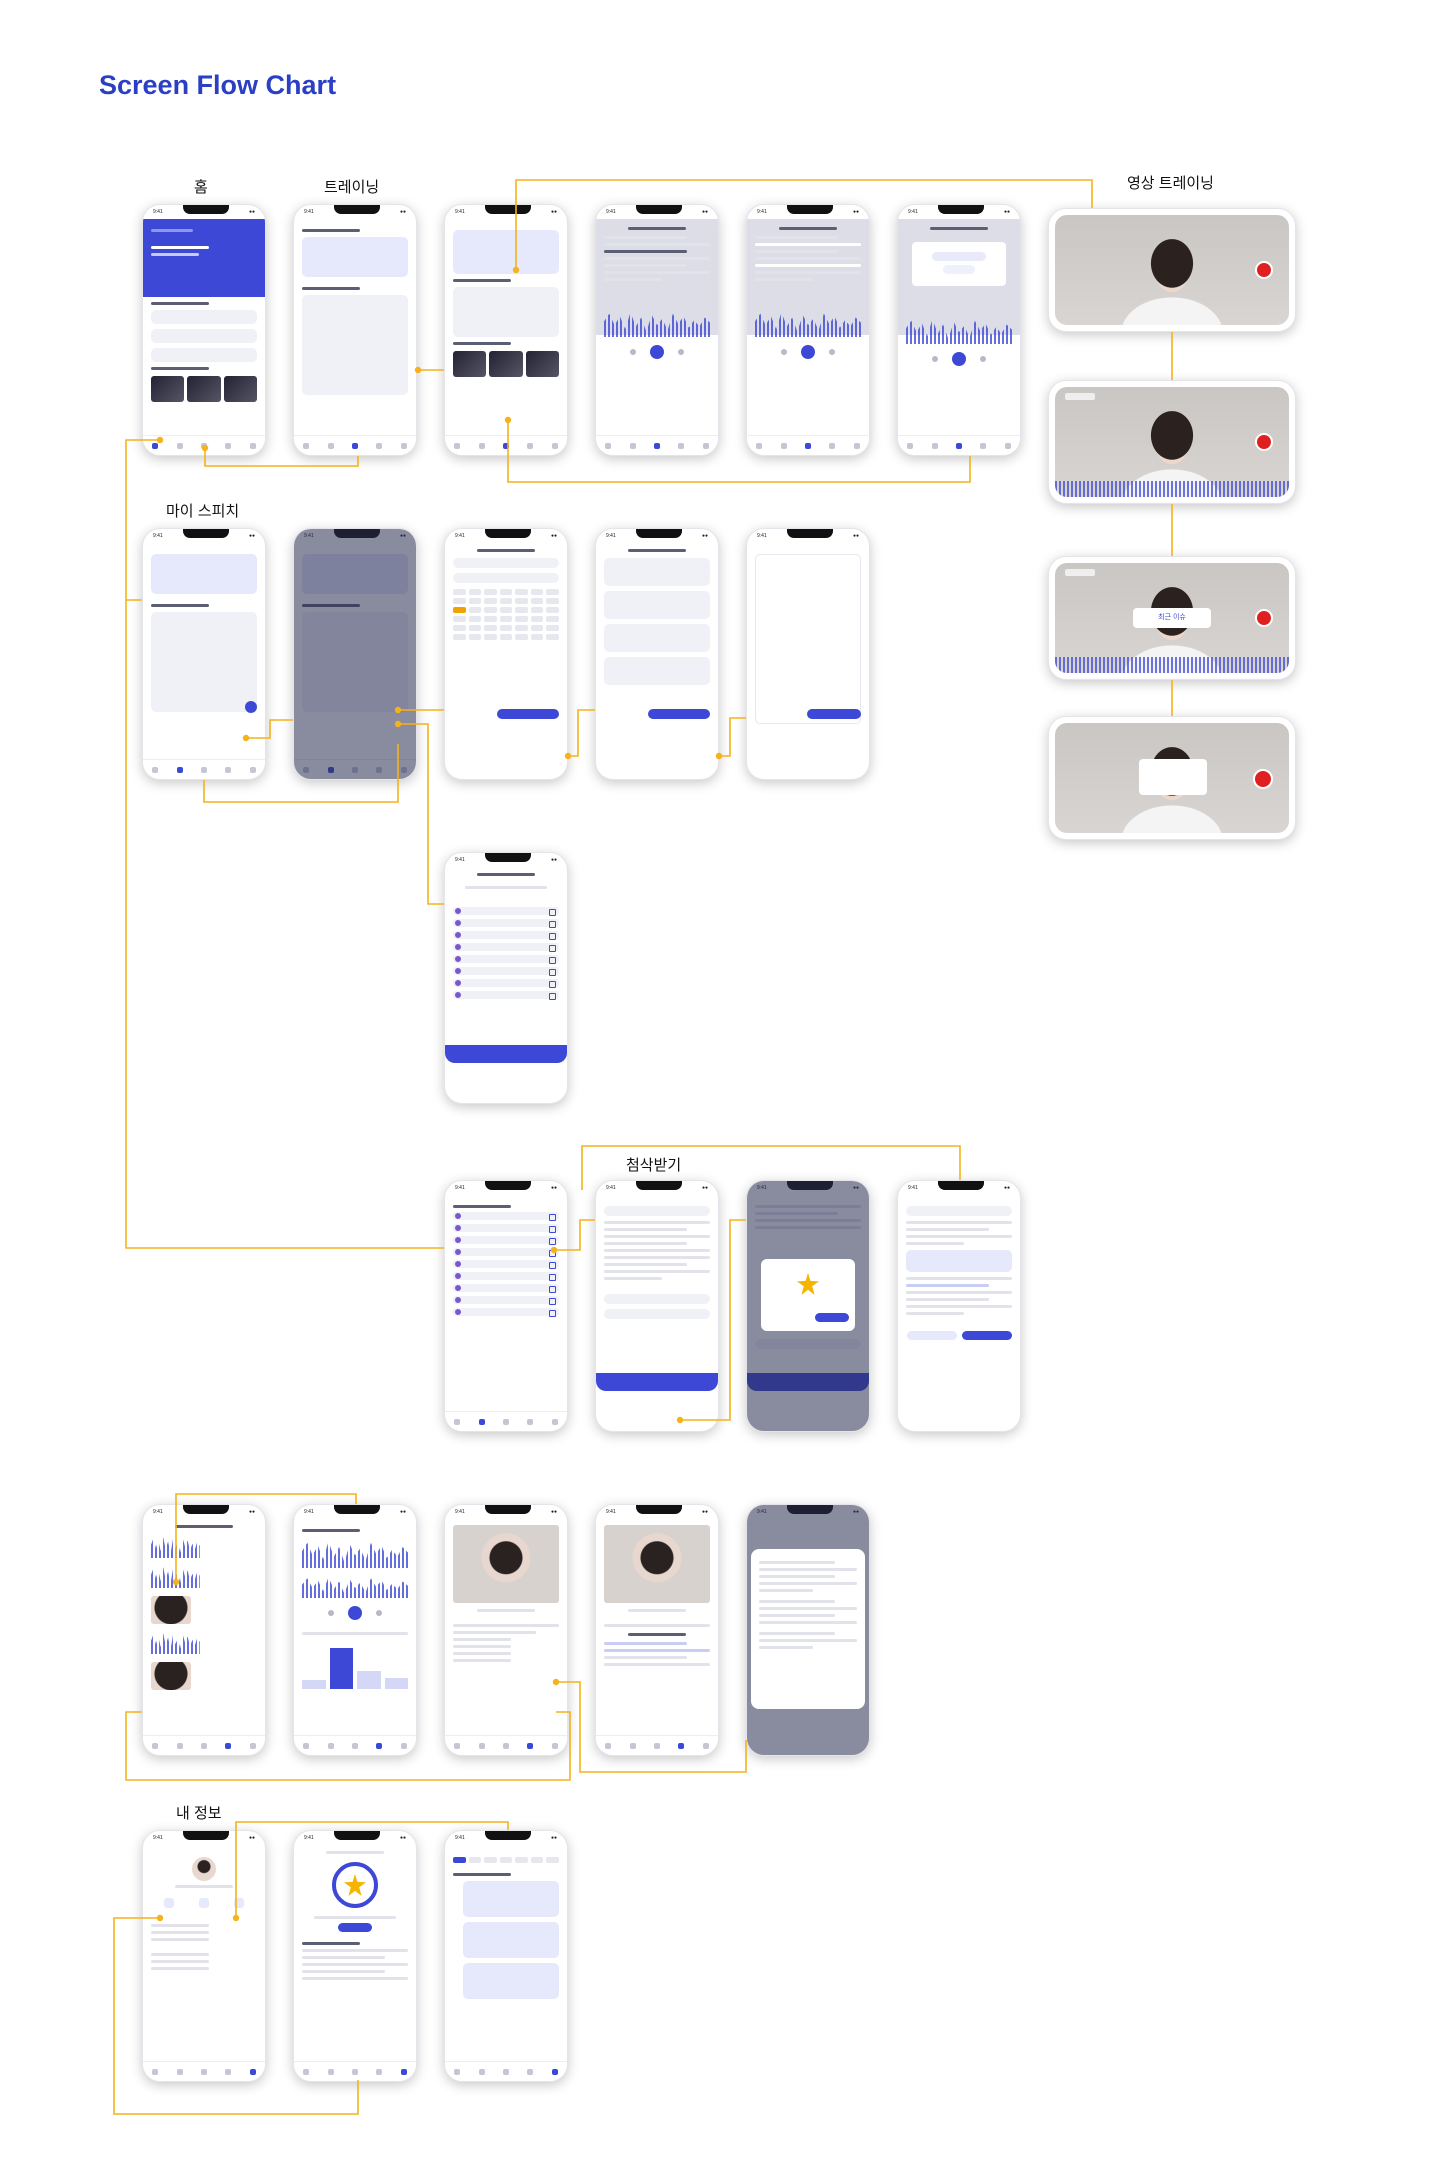 This screenshot has height=2176, width=1440. I want to click on screen-video-training-3: 최근 이슈, so click(1172, 618).